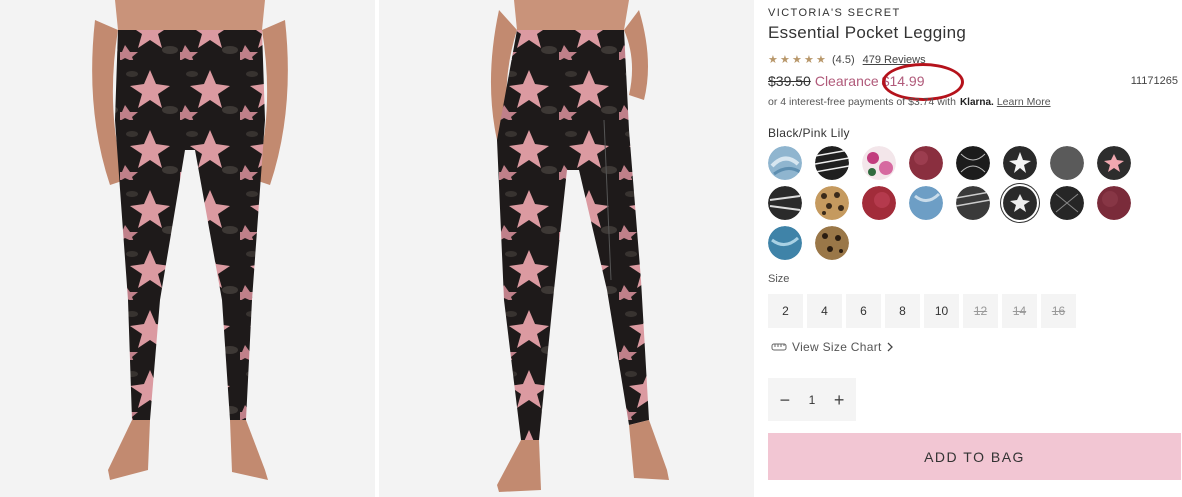 The height and width of the screenshot is (497, 1182). What do you see at coordinates (941, 311) in the screenshot?
I see `size-option-10: 10` at bounding box center [941, 311].